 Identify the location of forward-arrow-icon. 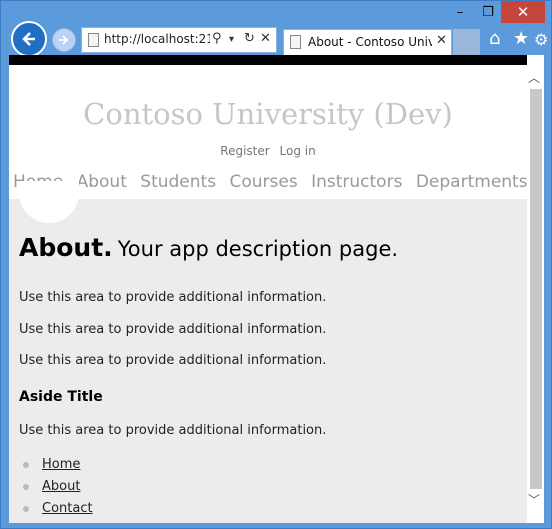
(64, 40).